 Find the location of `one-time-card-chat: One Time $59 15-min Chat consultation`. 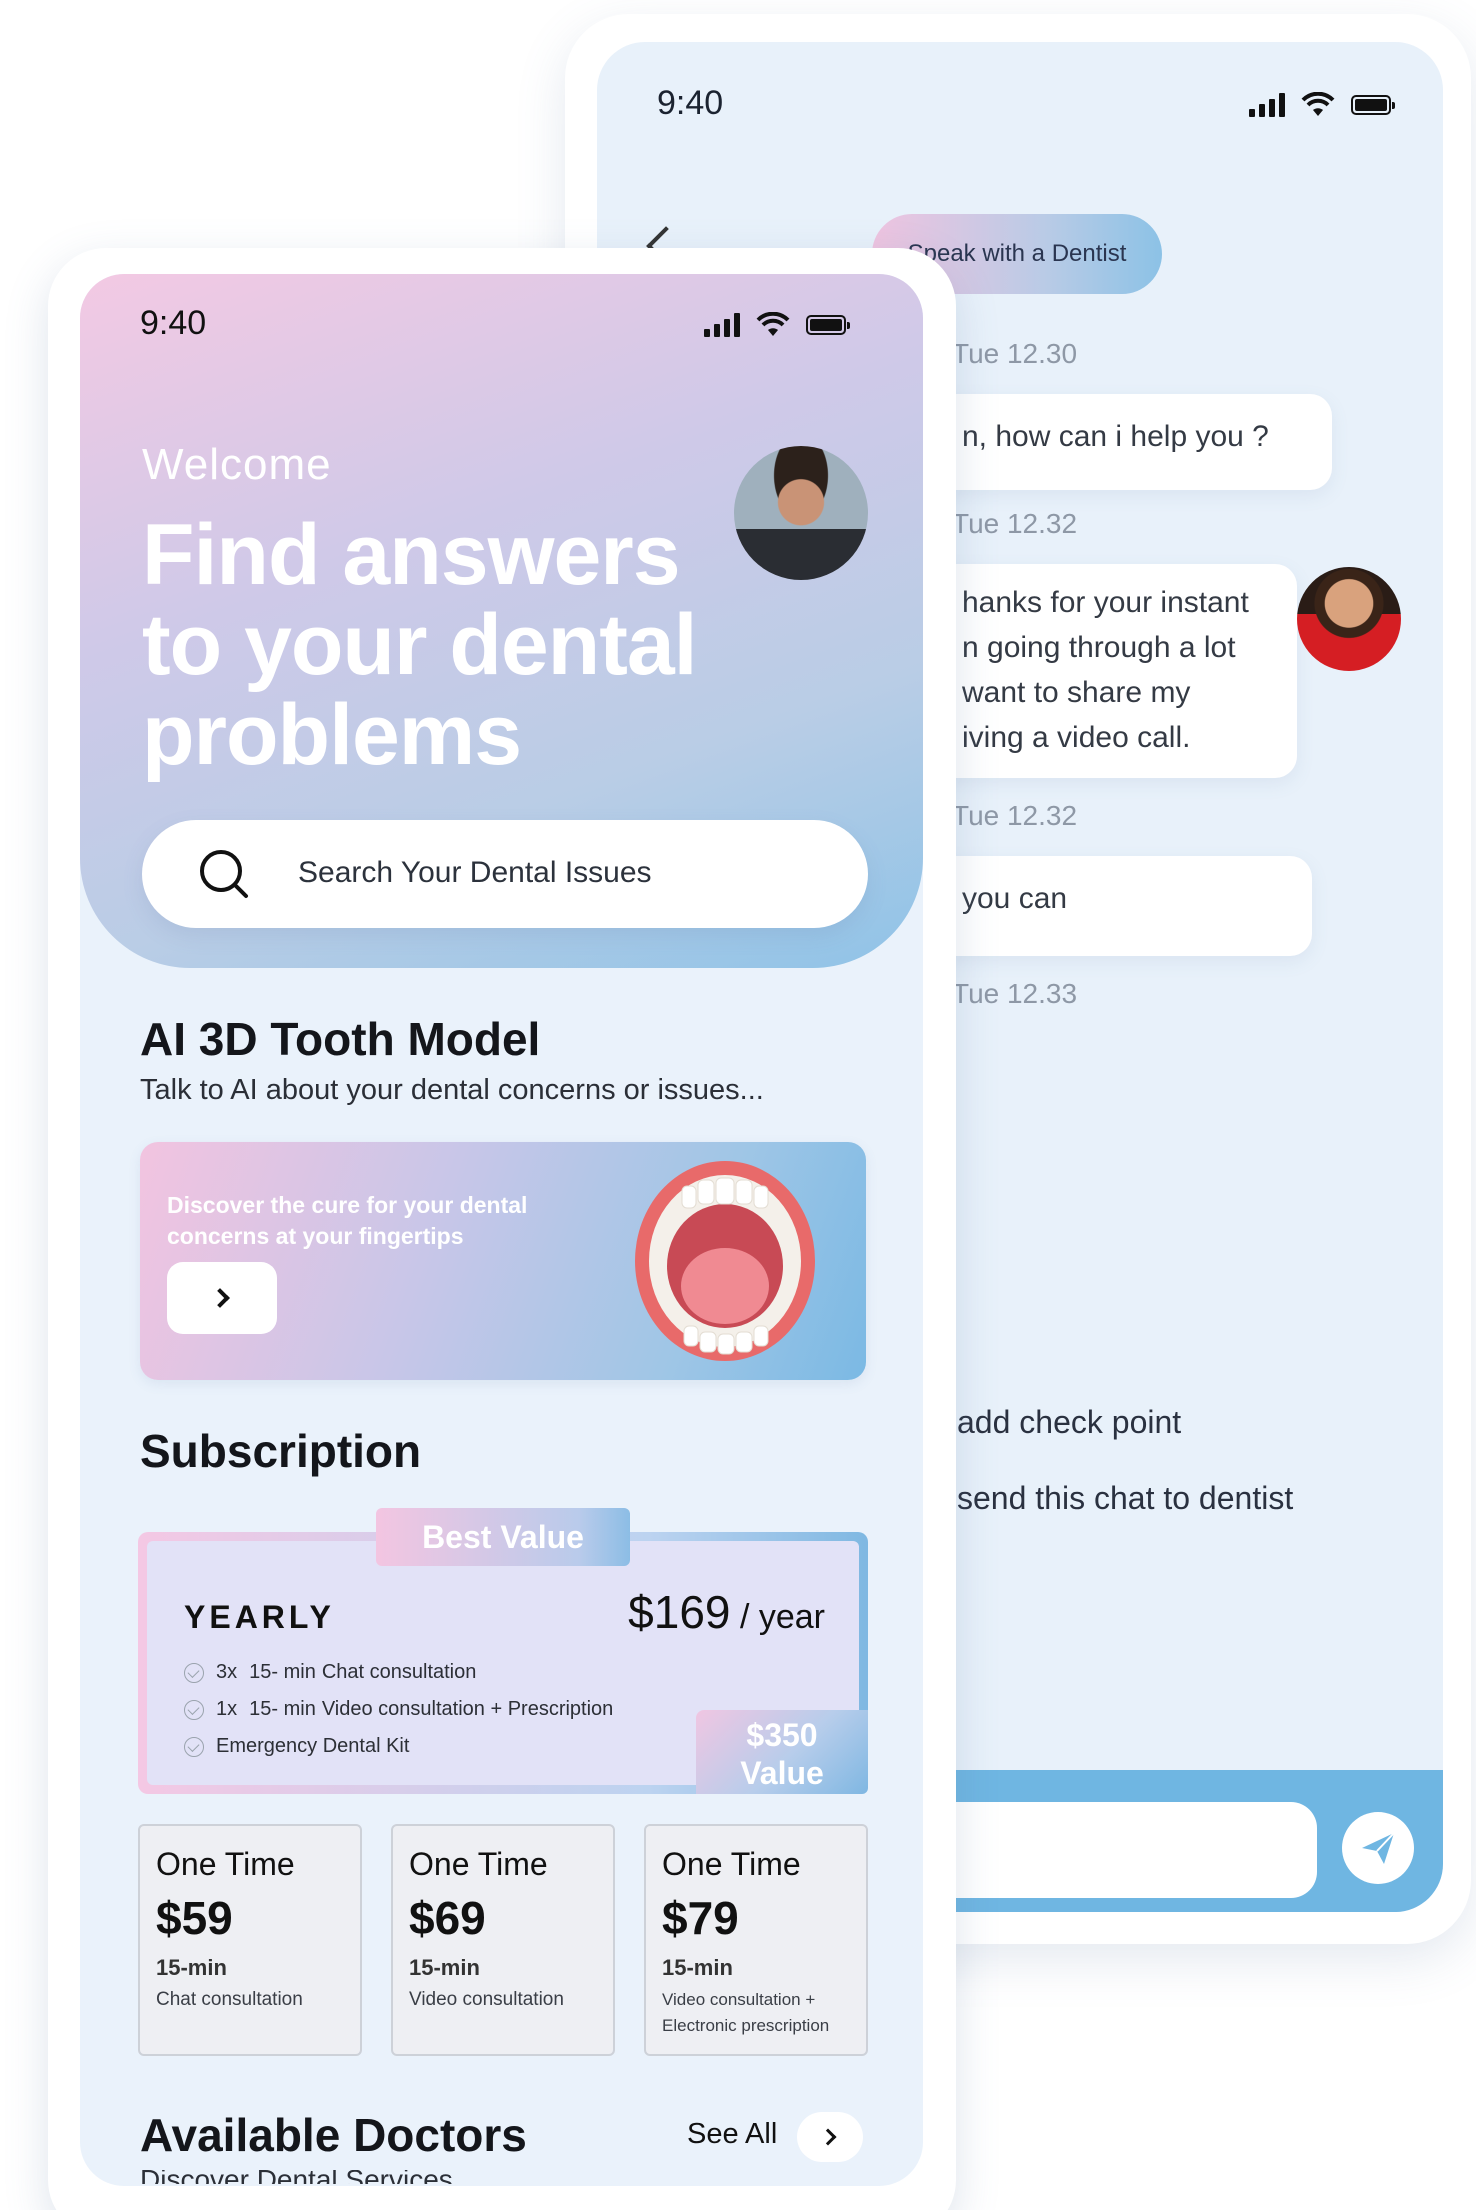

one-time-card-chat: One Time $59 15-min Chat consultation is located at coordinates (250, 1940).